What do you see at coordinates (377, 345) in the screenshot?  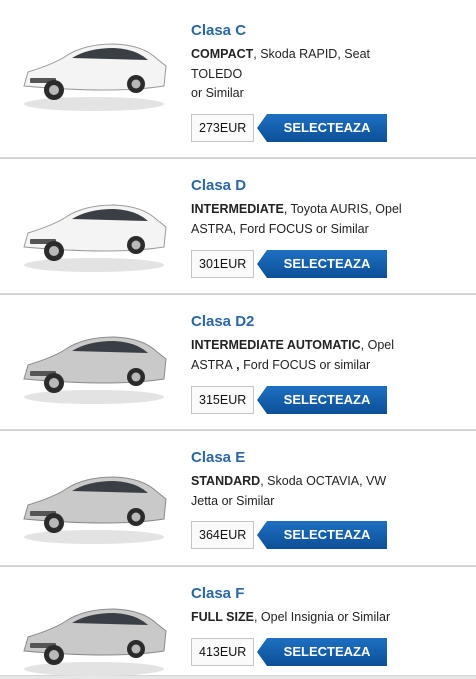 I see `car-models: , Opel` at bounding box center [377, 345].